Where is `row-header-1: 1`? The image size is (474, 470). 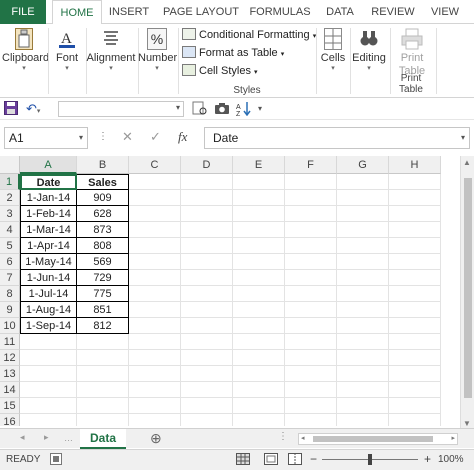
row-header-1: 1 is located at coordinates (10, 182).